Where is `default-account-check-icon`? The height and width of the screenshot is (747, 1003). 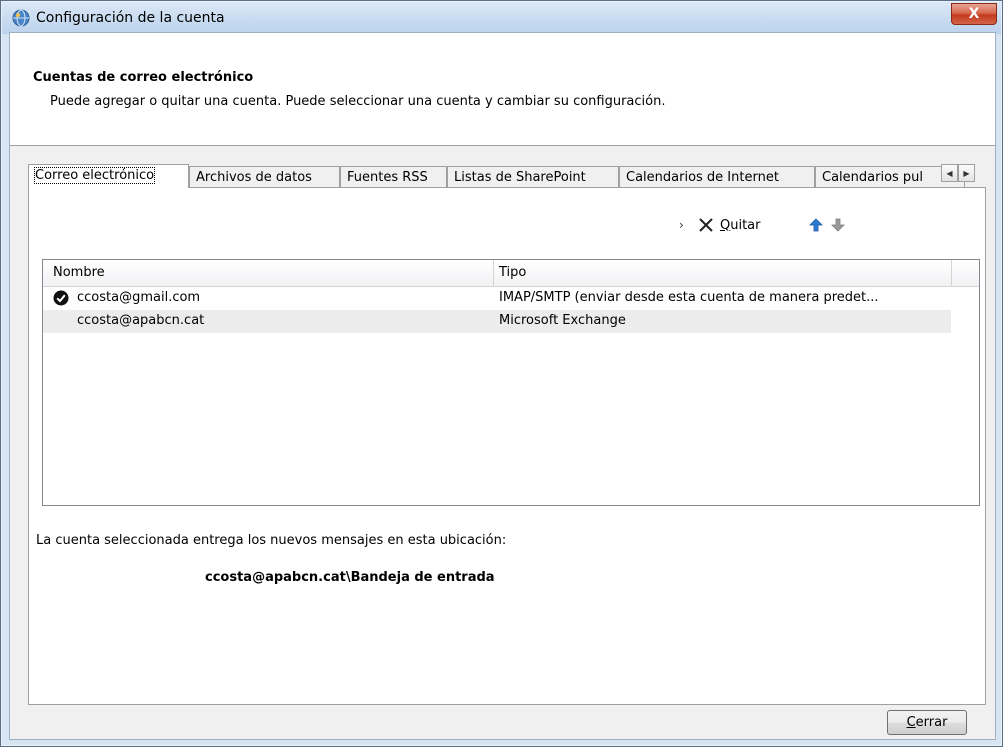 default-account-check-icon is located at coordinates (61, 298).